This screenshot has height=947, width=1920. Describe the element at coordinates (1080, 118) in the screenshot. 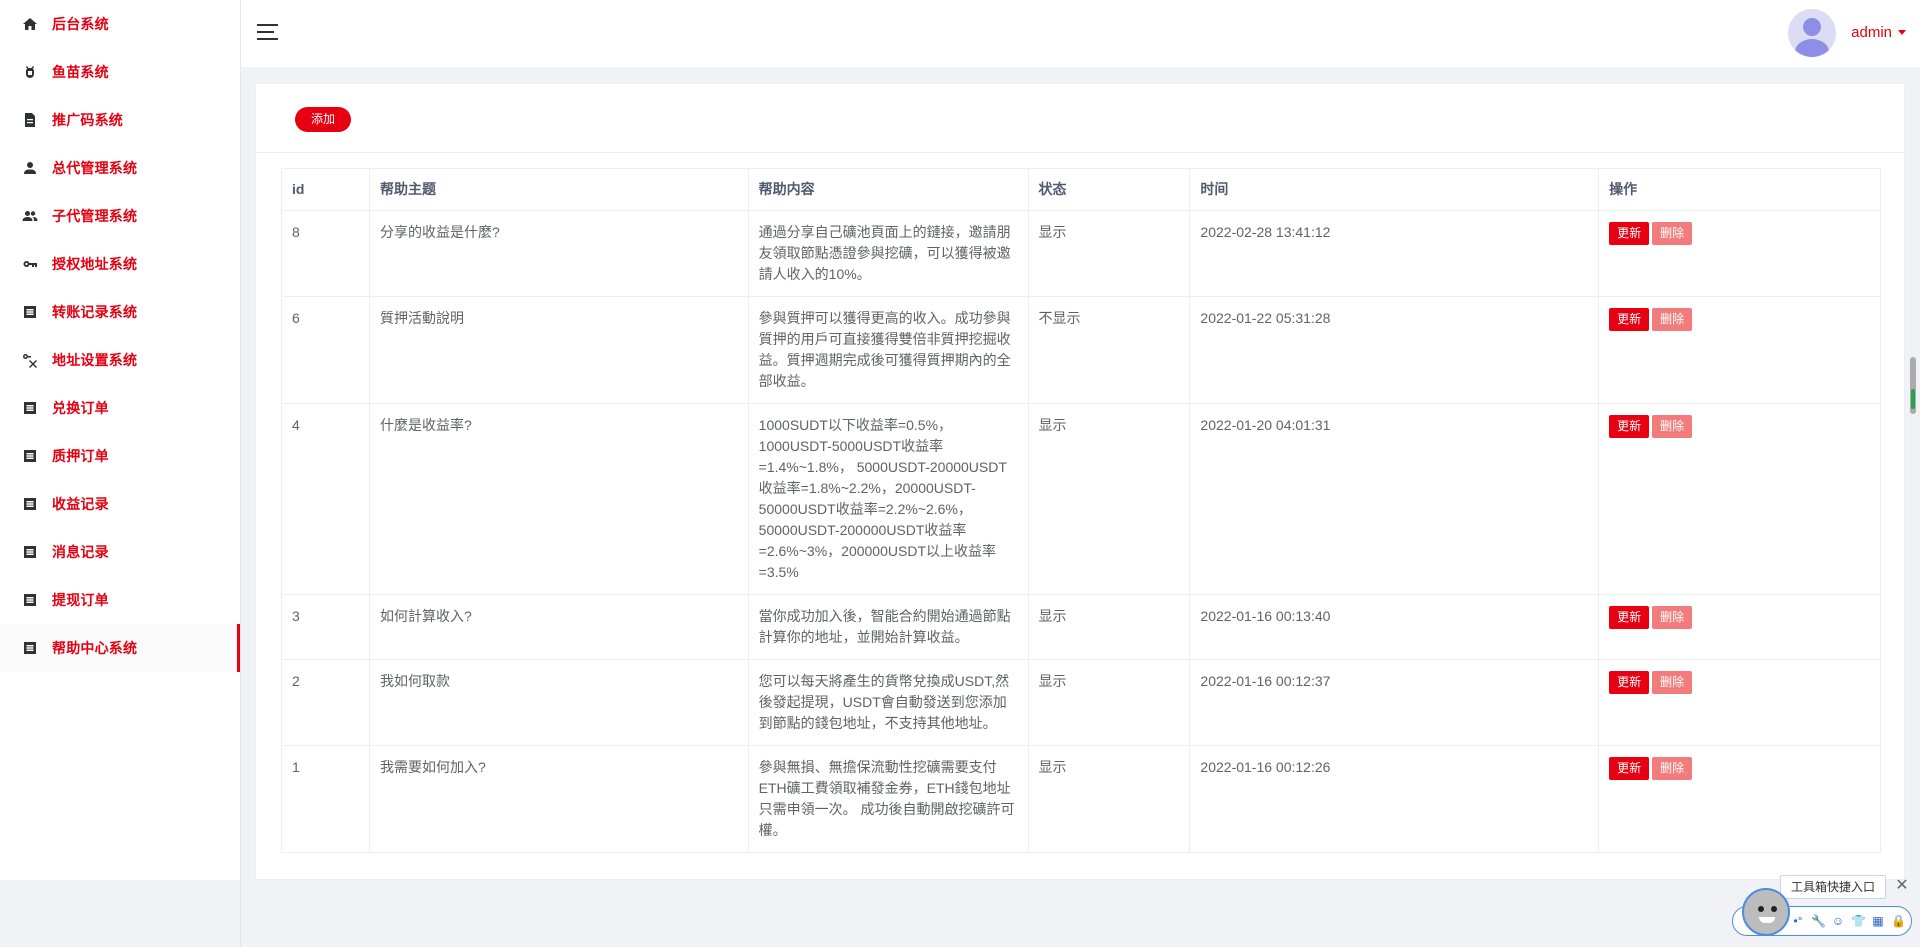

I see `card-toolbar: 添加` at that location.